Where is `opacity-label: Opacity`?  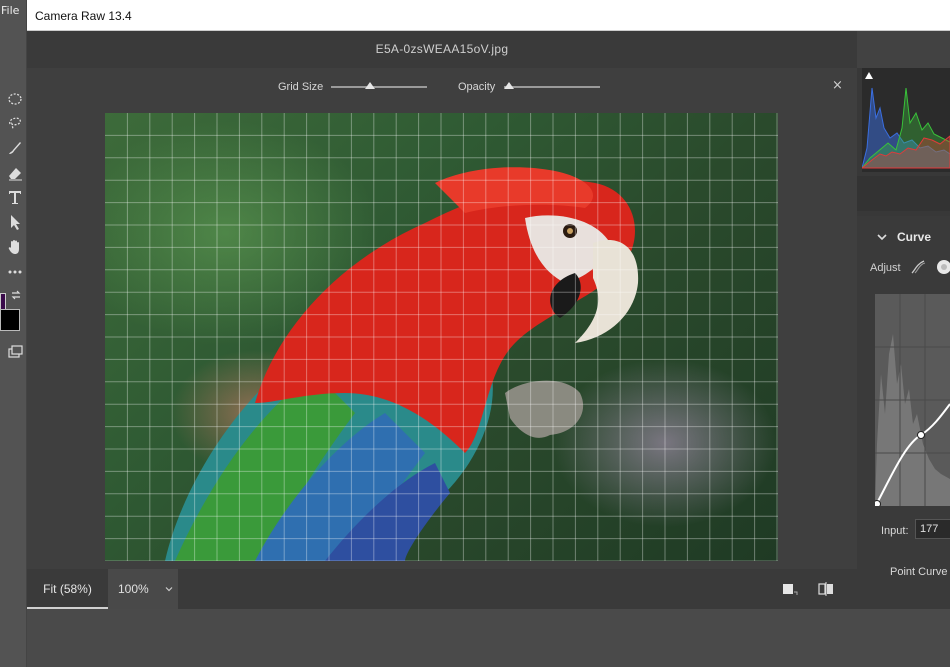
opacity-label: Opacity is located at coordinates (477, 87).